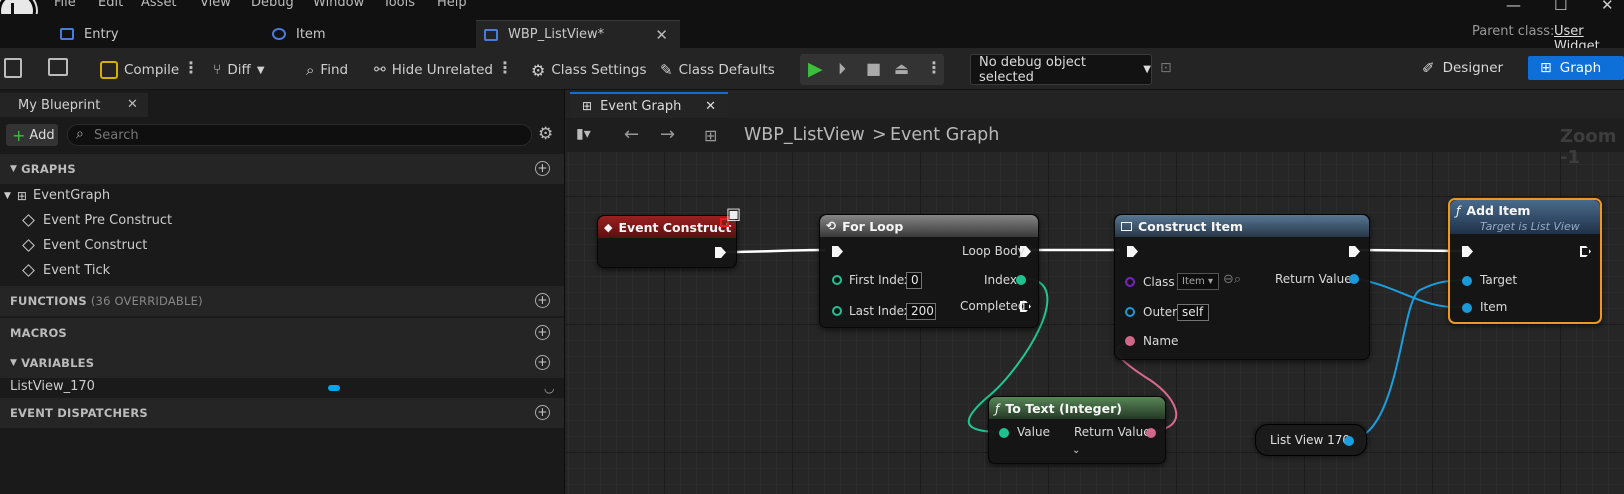 The image size is (1624, 494). I want to click on item-label: Item, so click(1494, 307).